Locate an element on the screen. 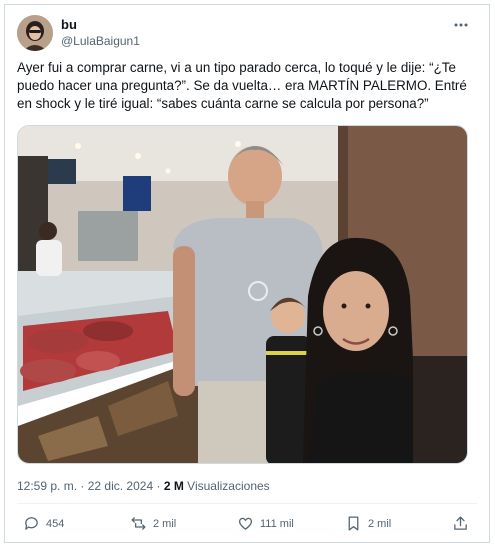  action-bar: 454 2 mil 111 mil 2 mil is located at coordinates (246, 526).